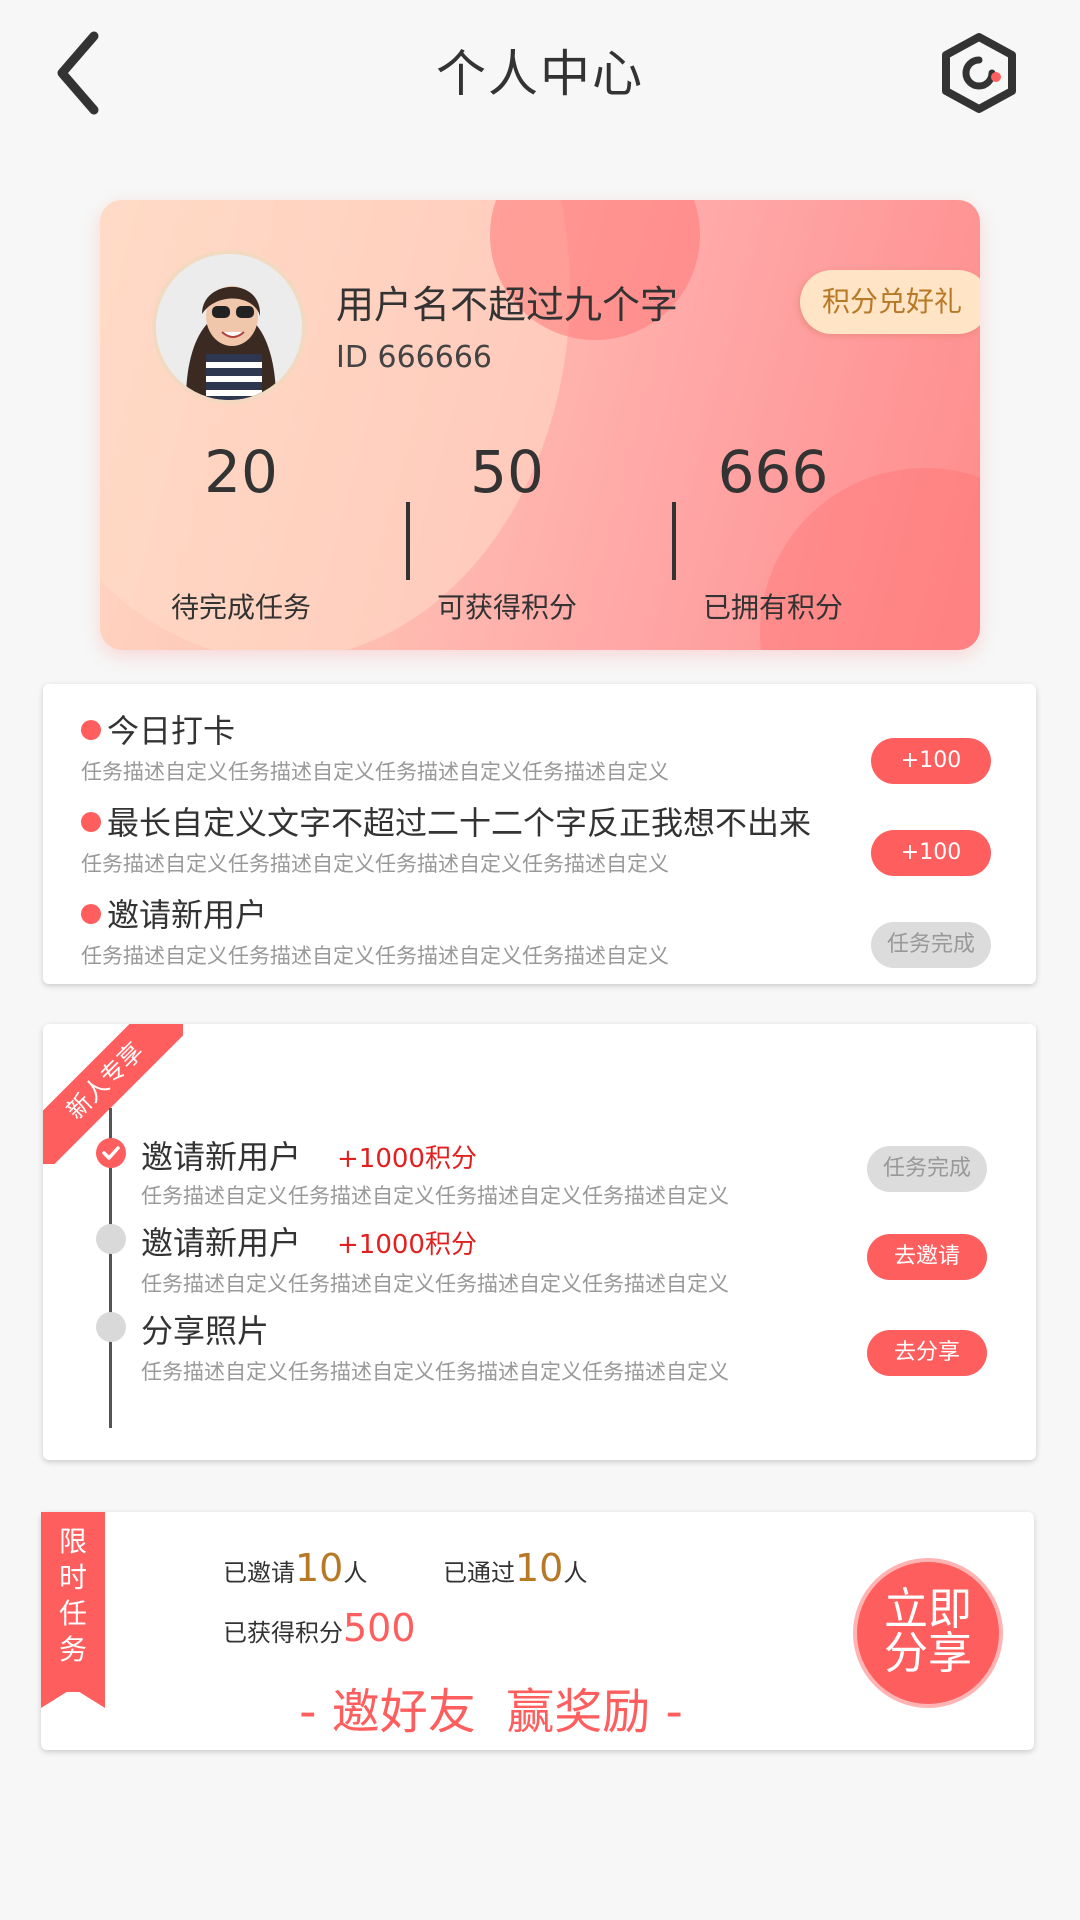  I want to click on limited-tag: 限 时 任 务, so click(73, 1610).